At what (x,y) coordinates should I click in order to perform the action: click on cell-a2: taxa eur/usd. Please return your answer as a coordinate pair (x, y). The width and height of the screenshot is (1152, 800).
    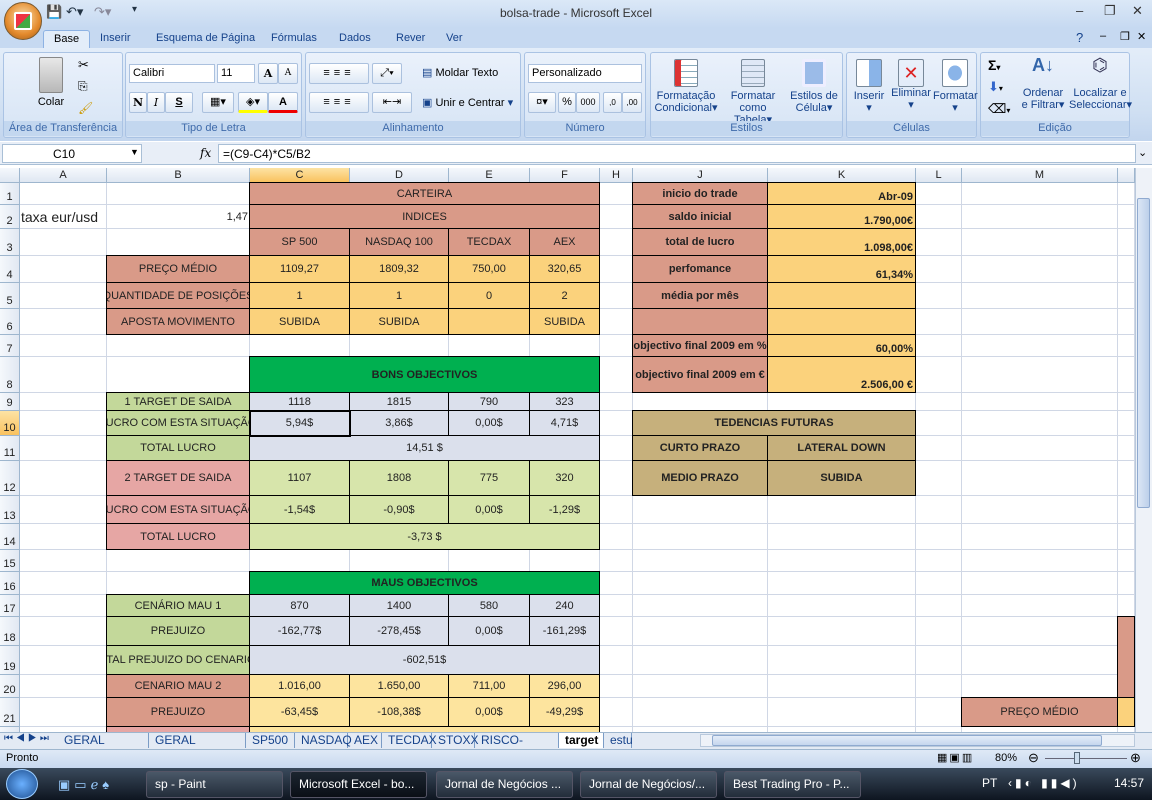
    Looking at the image, I should click on (63, 216).